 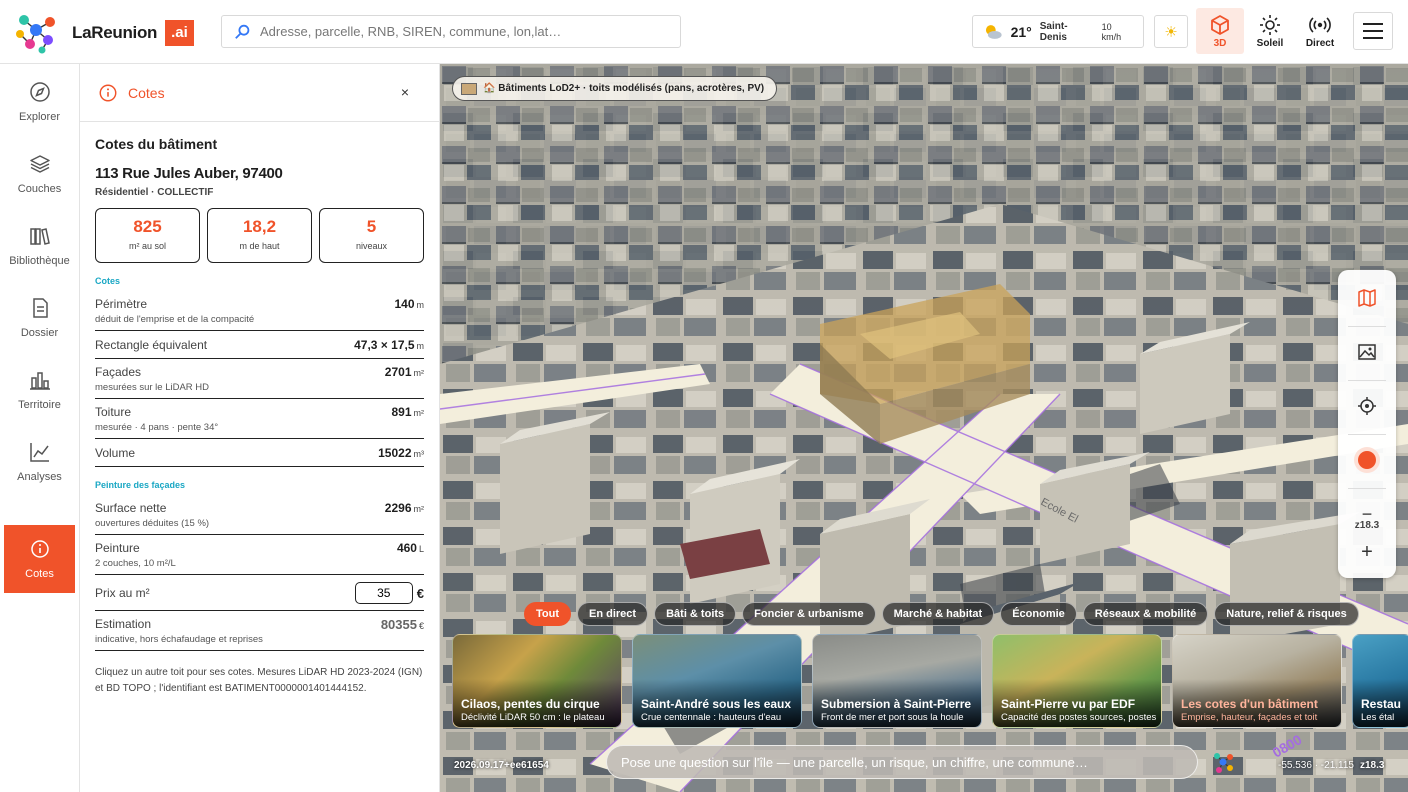 What do you see at coordinates (1220, 31) in the screenshot?
I see `view-3d-button: 3D` at bounding box center [1220, 31].